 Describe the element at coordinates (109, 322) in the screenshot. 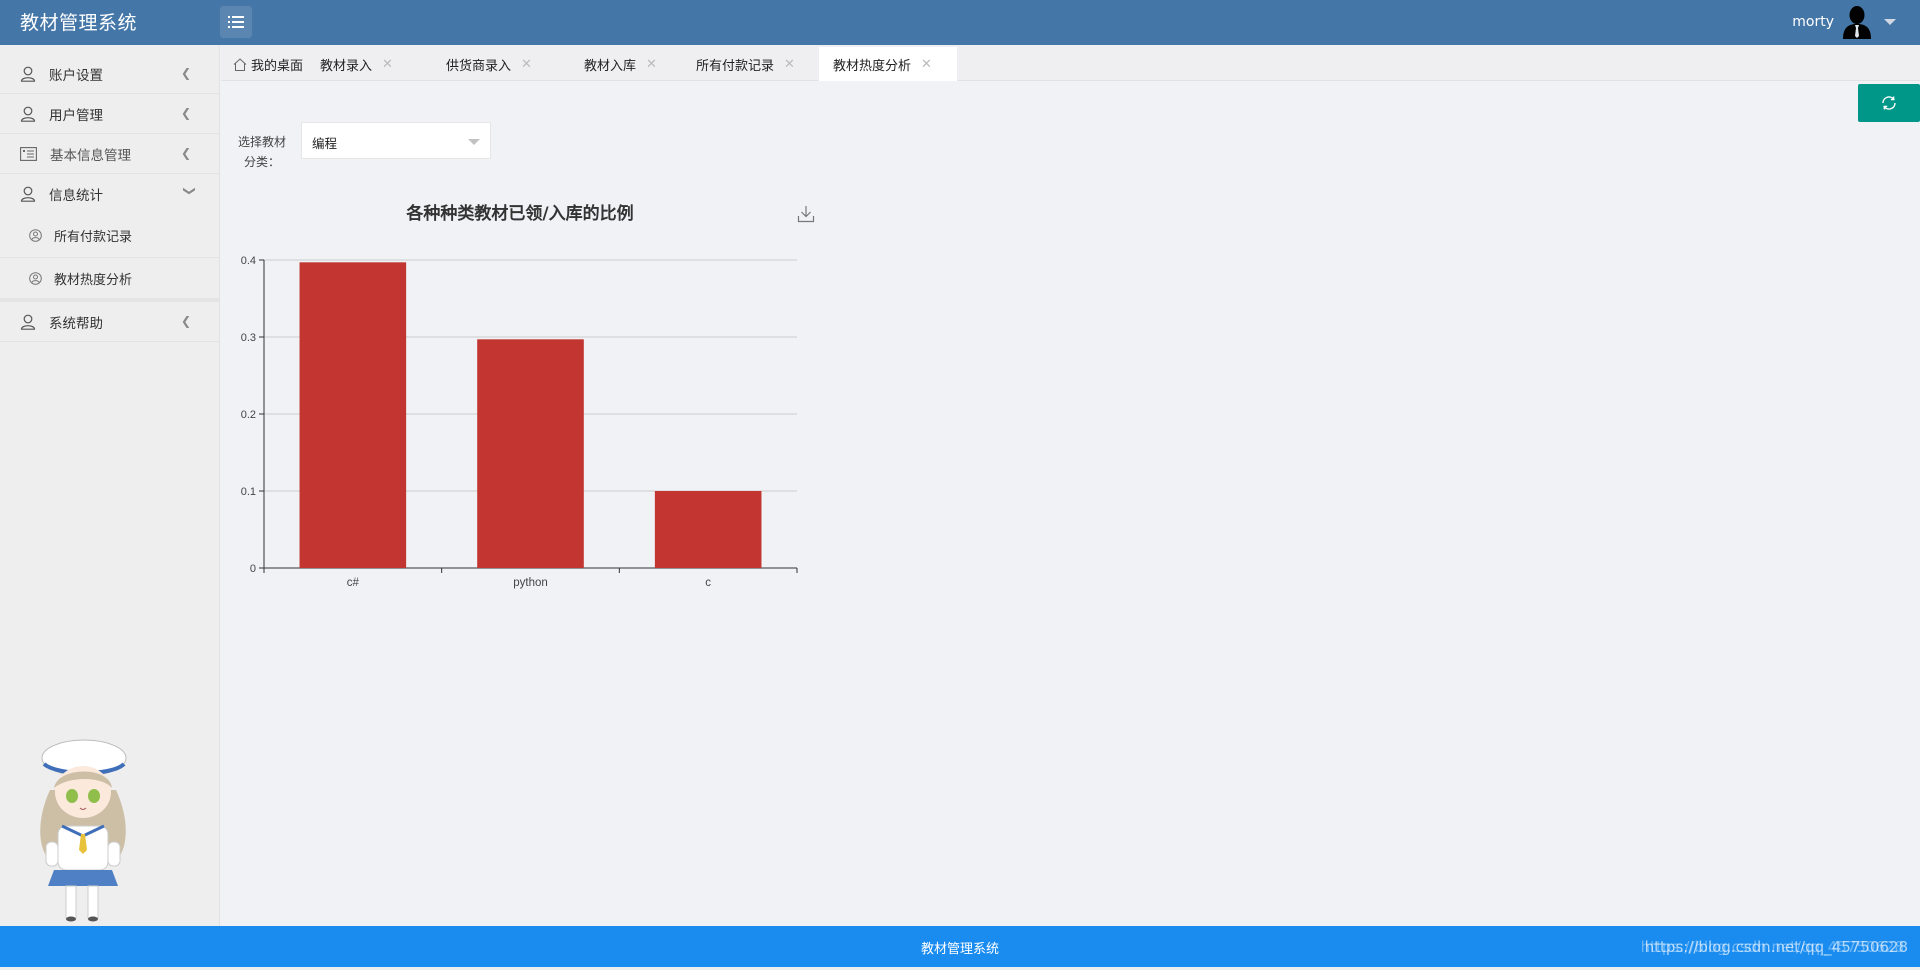

I see `sidebar-item-system-help: 系统帮助 ❮` at that location.